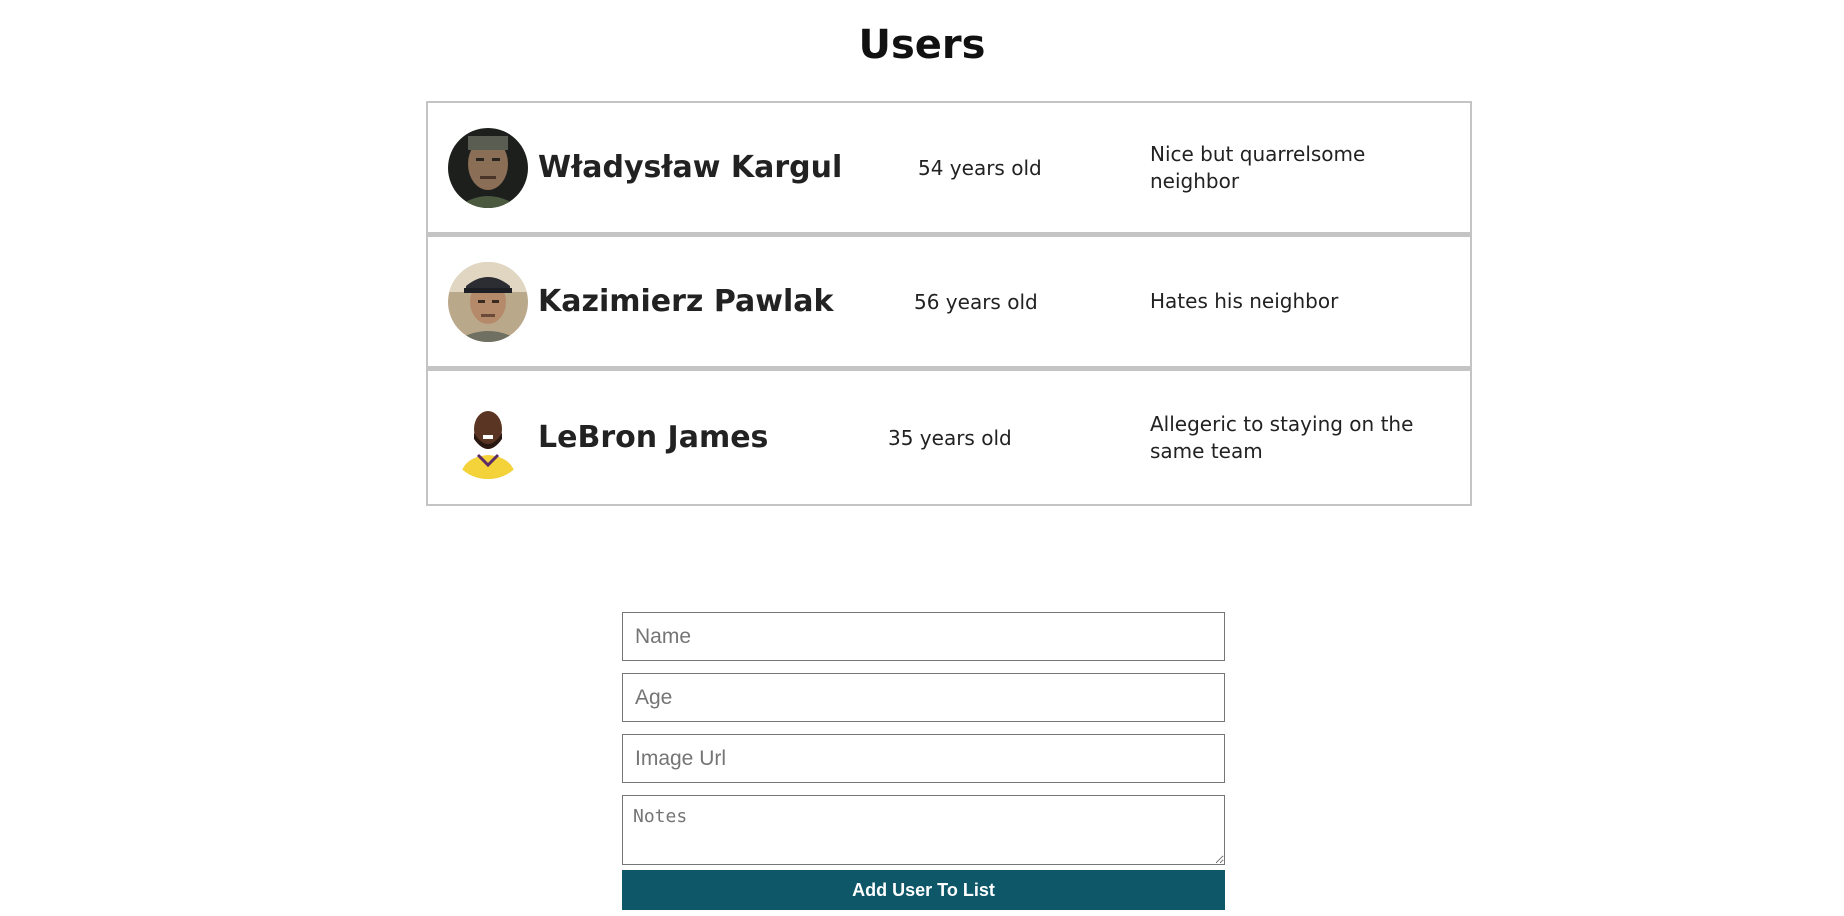 Image resolution: width=1844 pixels, height=916 pixels. What do you see at coordinates (976, 301) in the screenshot?
I see `user-age: 56 years old` at bounding box center [976, 301].